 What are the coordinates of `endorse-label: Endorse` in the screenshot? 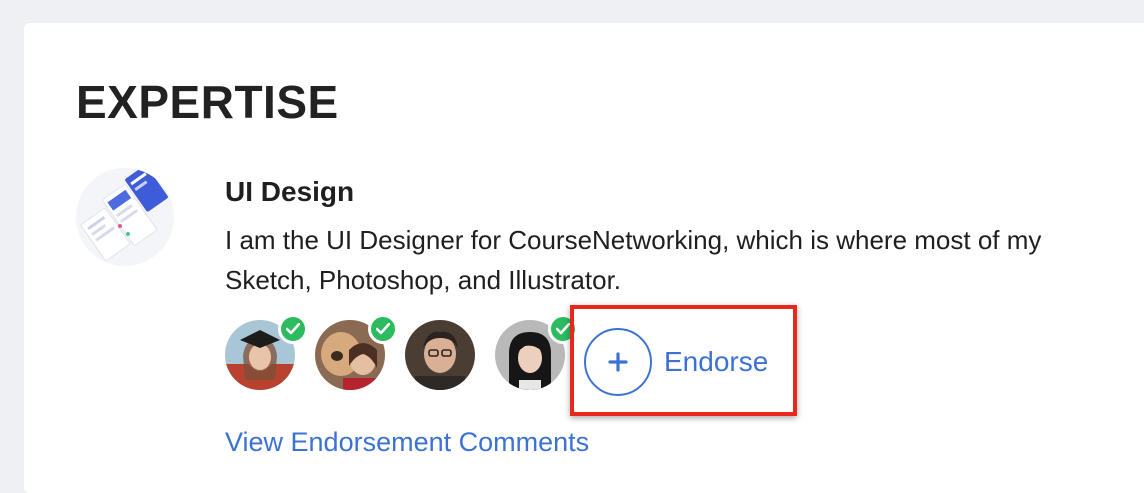 It's located at (716, 361).